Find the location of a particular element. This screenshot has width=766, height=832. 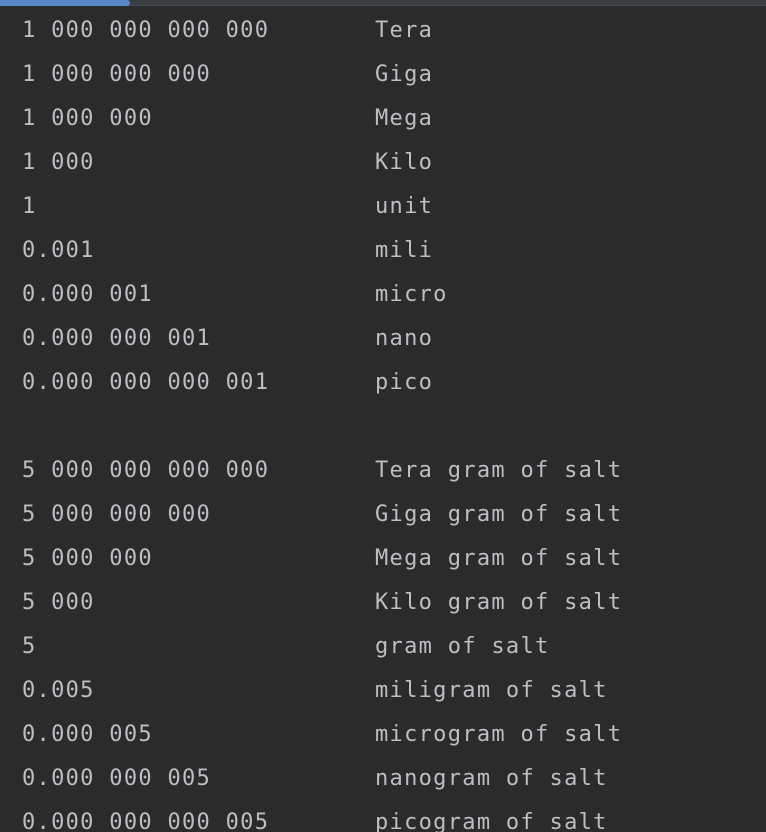

salt-value: 5 000 is located at coordinates (58, 602).